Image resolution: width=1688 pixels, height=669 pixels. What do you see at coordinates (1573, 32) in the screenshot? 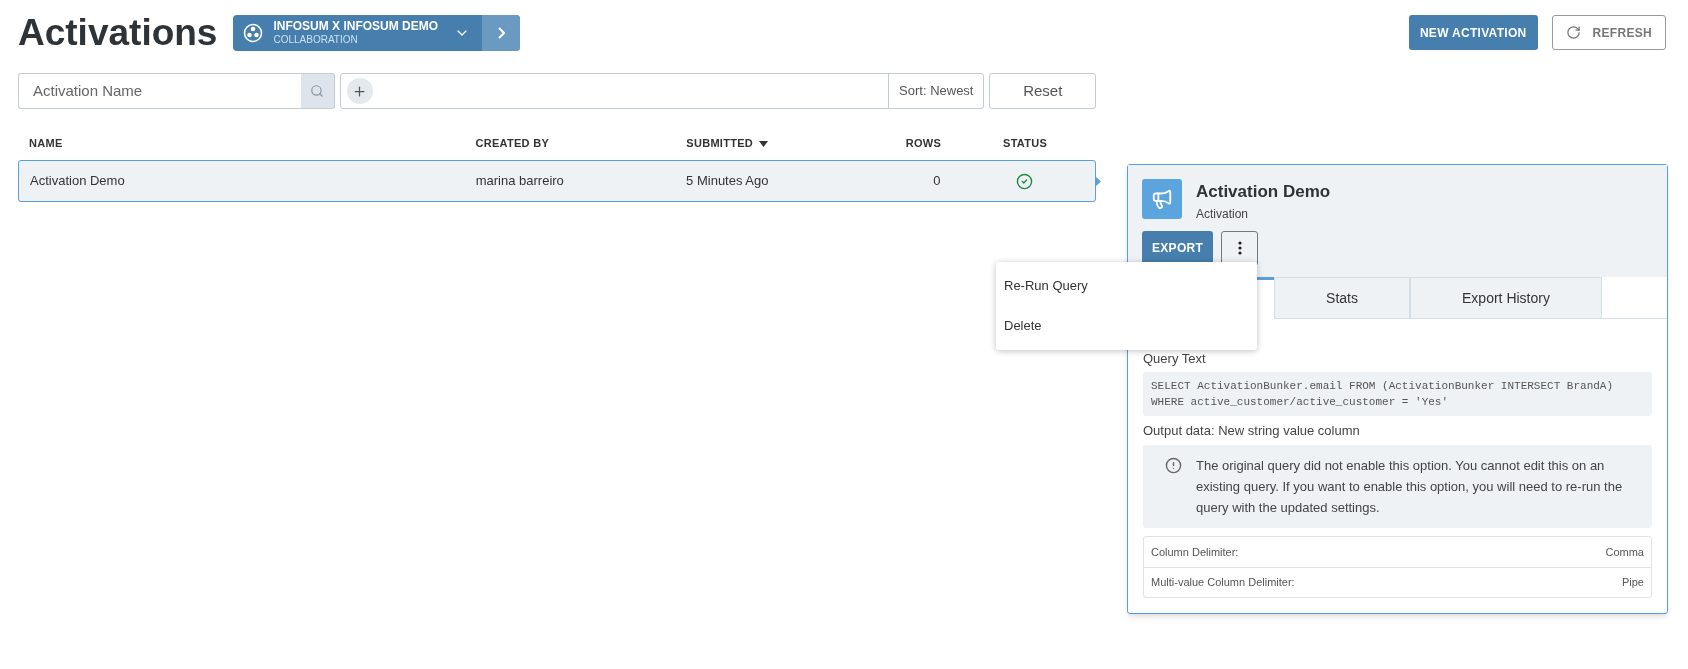
I see `refresh-icon` at bounding box center [1573, 32].